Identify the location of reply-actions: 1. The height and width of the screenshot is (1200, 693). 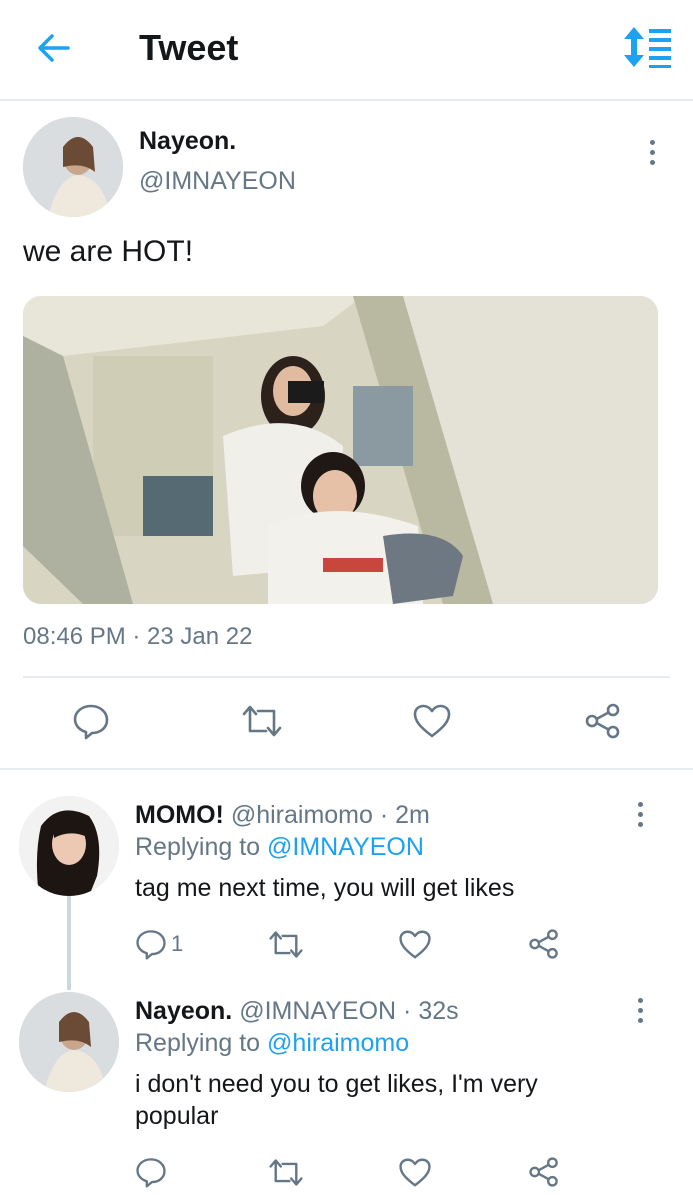
(346, 944).